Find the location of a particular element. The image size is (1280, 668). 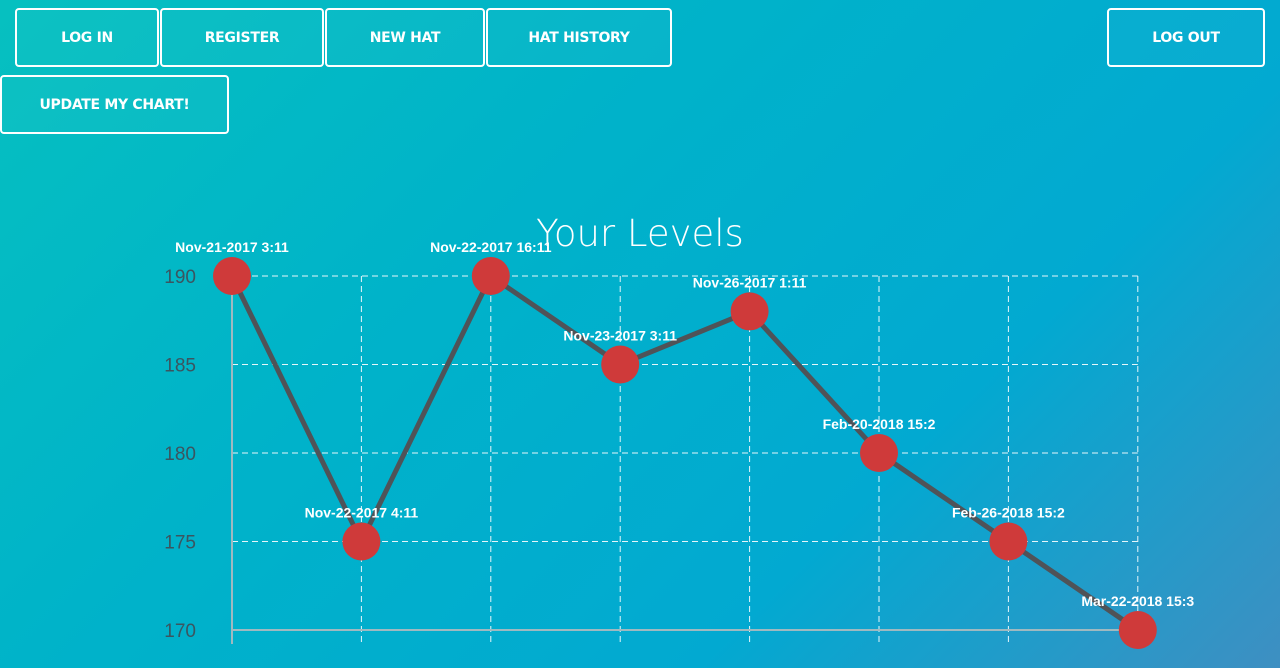

y-tick-label: 175 is located at coordinates (180, 543).